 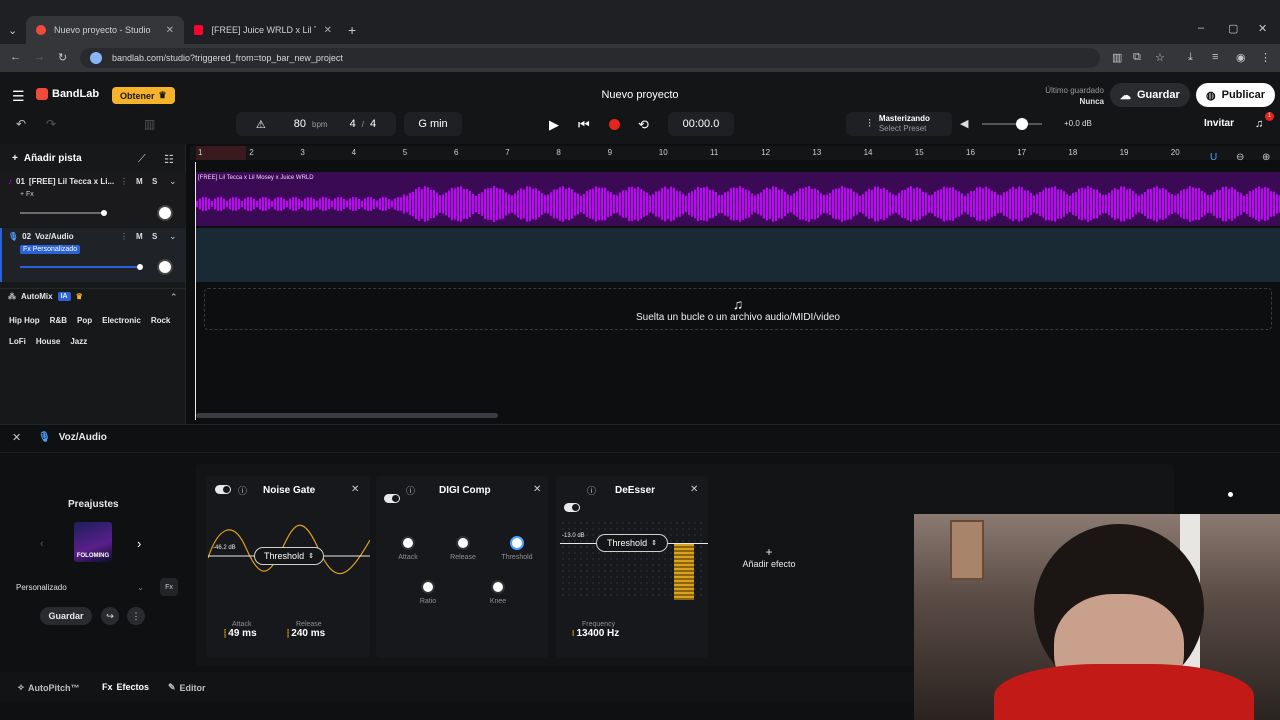 What do you see at coordinates (139, 543) in the screenshot?
I see `preset-next-icon: ›` at bounding box center [139, 543].